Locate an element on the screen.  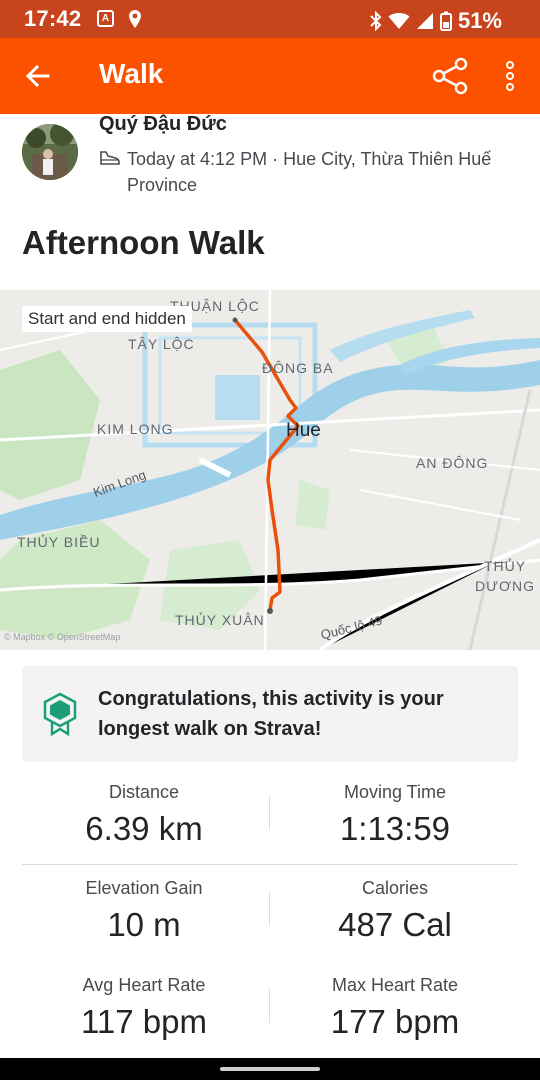
status-time: 17:42 is located at coordinates (53, 18).